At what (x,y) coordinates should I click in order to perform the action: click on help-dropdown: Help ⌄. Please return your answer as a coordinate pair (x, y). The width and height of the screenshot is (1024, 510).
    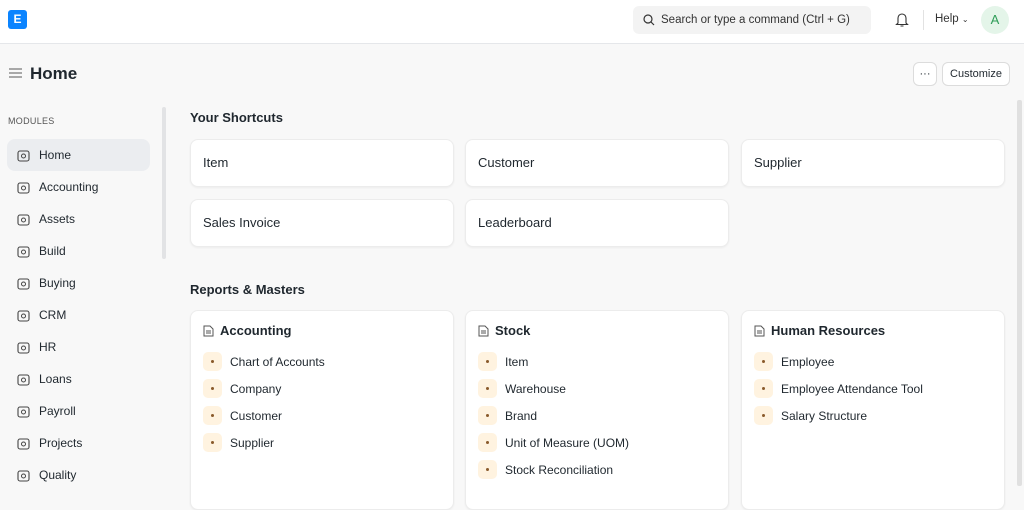
    Looking at the image, I should click on (952, 19).